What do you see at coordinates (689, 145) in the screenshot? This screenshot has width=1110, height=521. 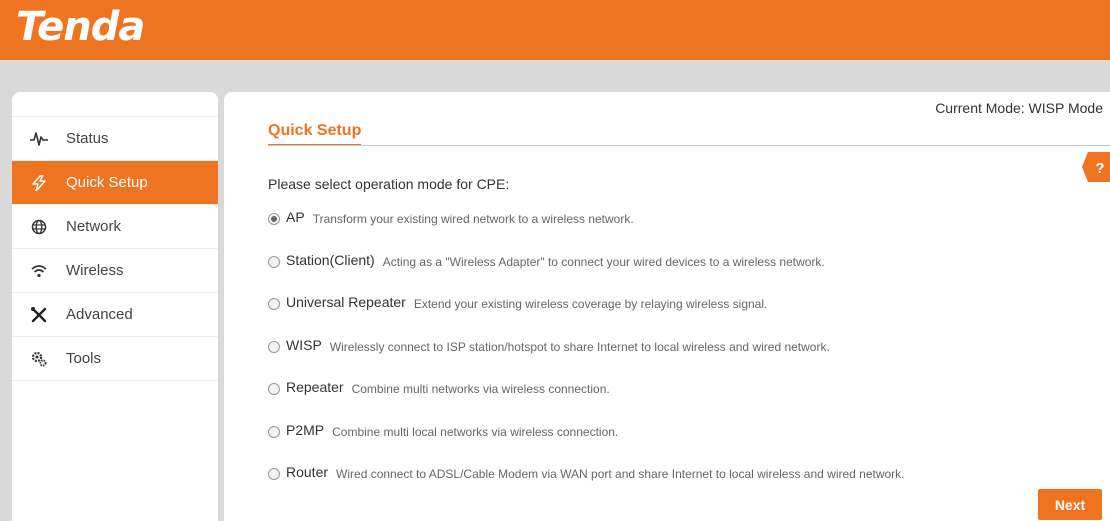 I see `title-divider` at bounding box center [689, 145].